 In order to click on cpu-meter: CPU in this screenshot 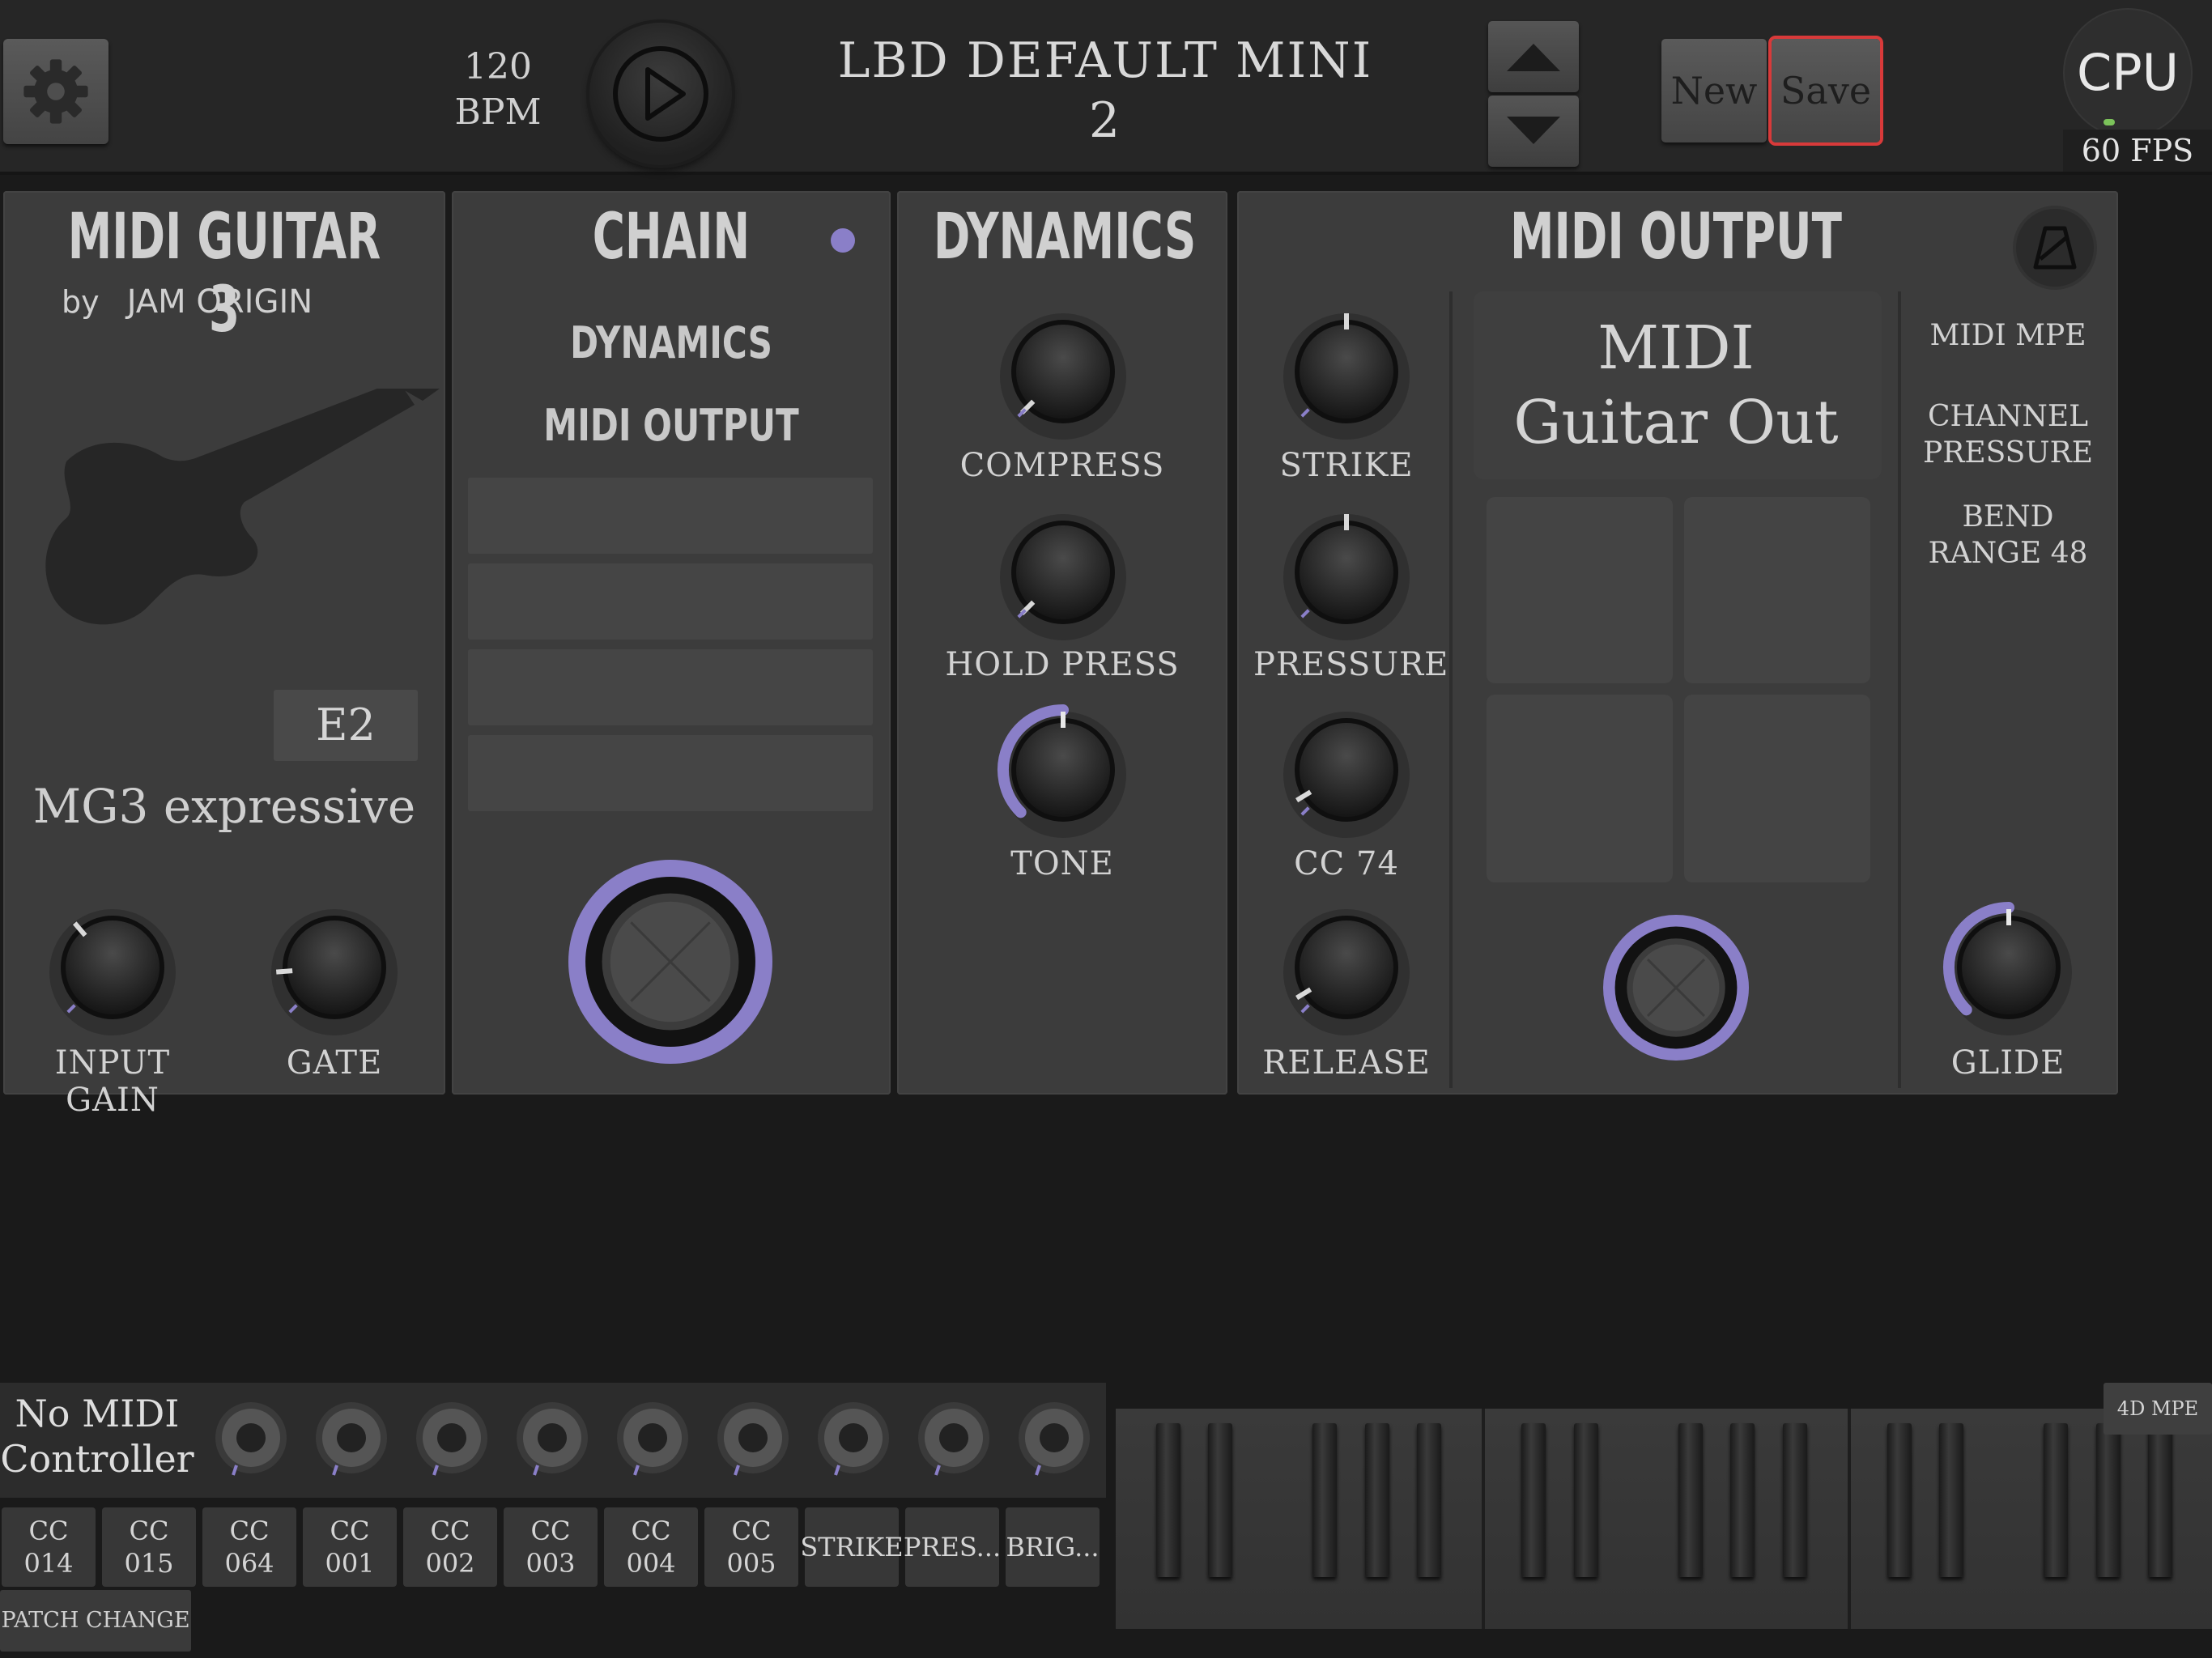, I will do `click(2128, 73)`.